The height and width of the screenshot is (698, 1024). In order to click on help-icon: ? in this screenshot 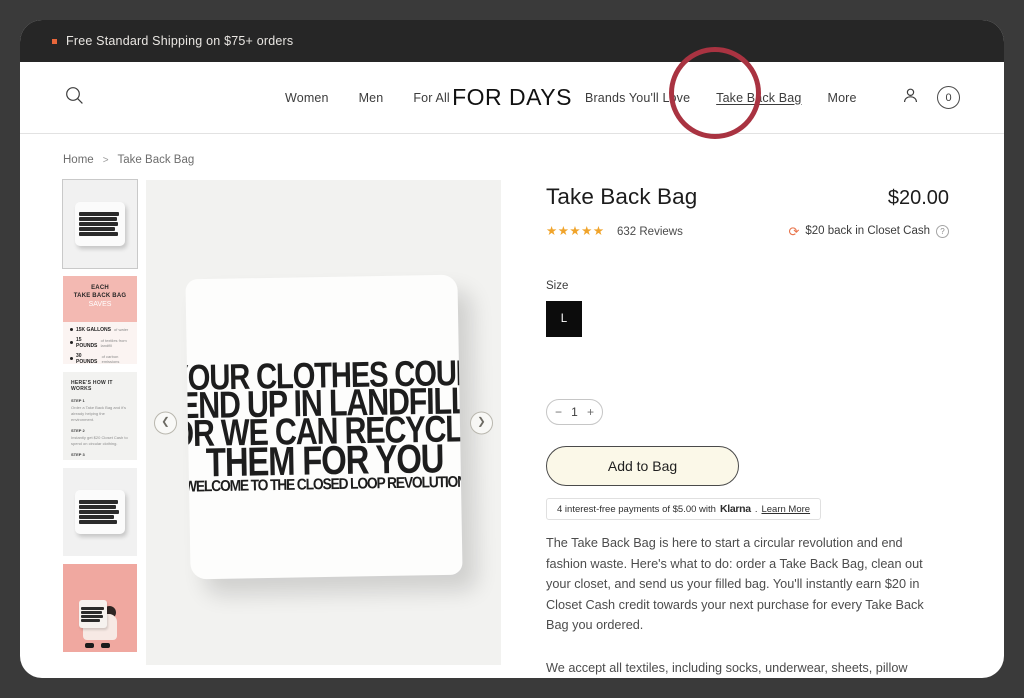, I will do `click(942, 231)`.